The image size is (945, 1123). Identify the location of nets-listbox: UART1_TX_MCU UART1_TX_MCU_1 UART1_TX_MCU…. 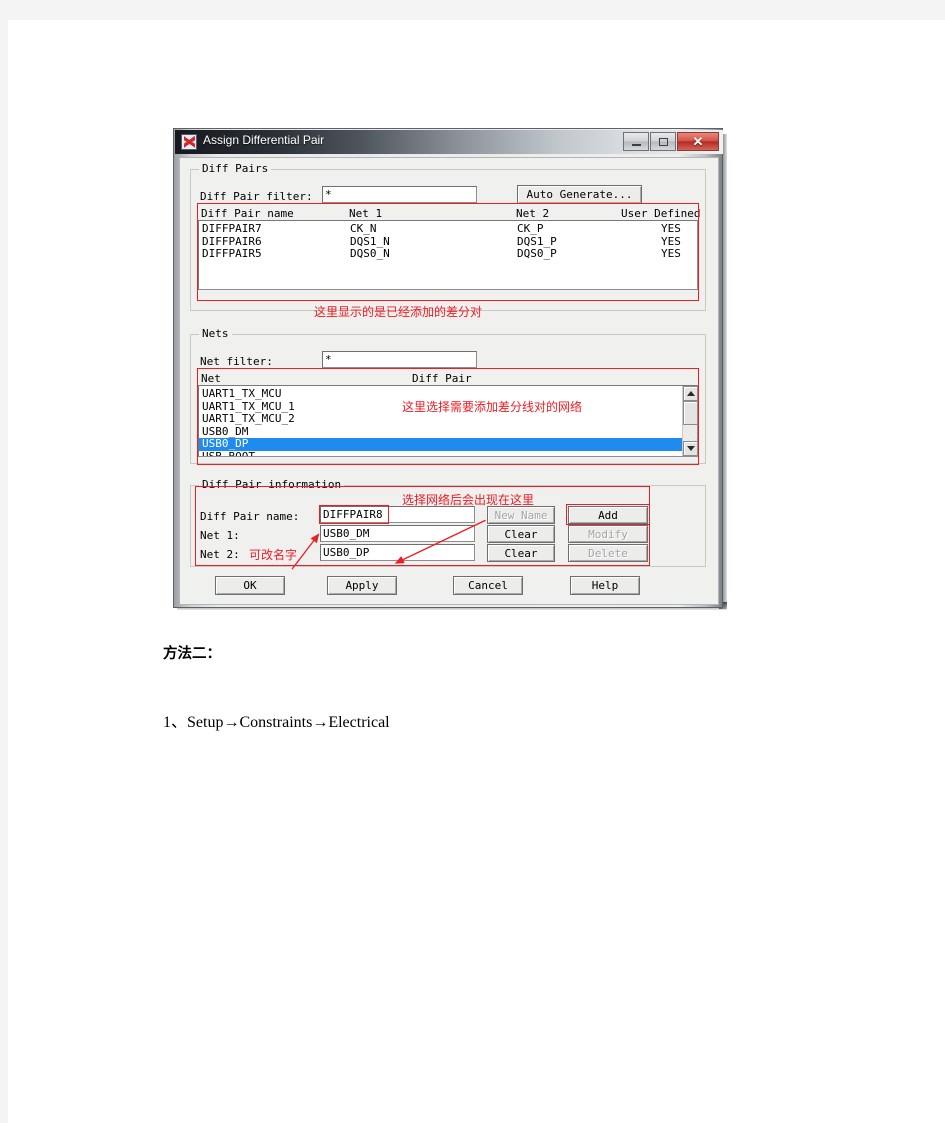
(448, 421).